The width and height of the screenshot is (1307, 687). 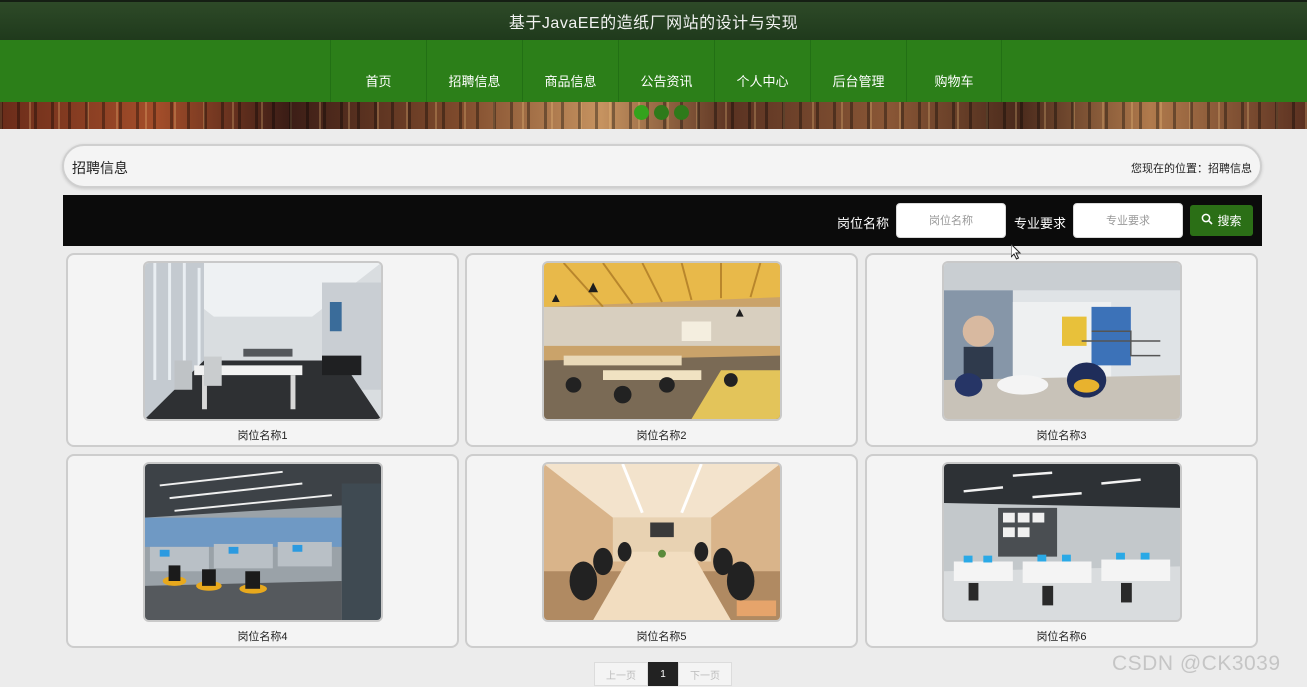 What do you see at coordinates (858, 71) in the screenshot?
I see `nav-item-admin: 后台管理` at bounding box center [858, 71].